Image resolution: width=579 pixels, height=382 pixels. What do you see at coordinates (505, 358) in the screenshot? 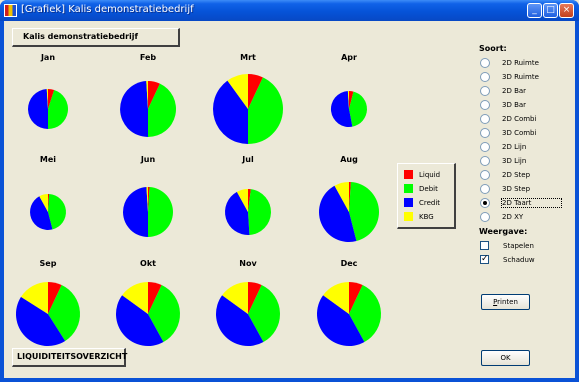
I see `ok-button: OK` at bounding box center [505, 358].